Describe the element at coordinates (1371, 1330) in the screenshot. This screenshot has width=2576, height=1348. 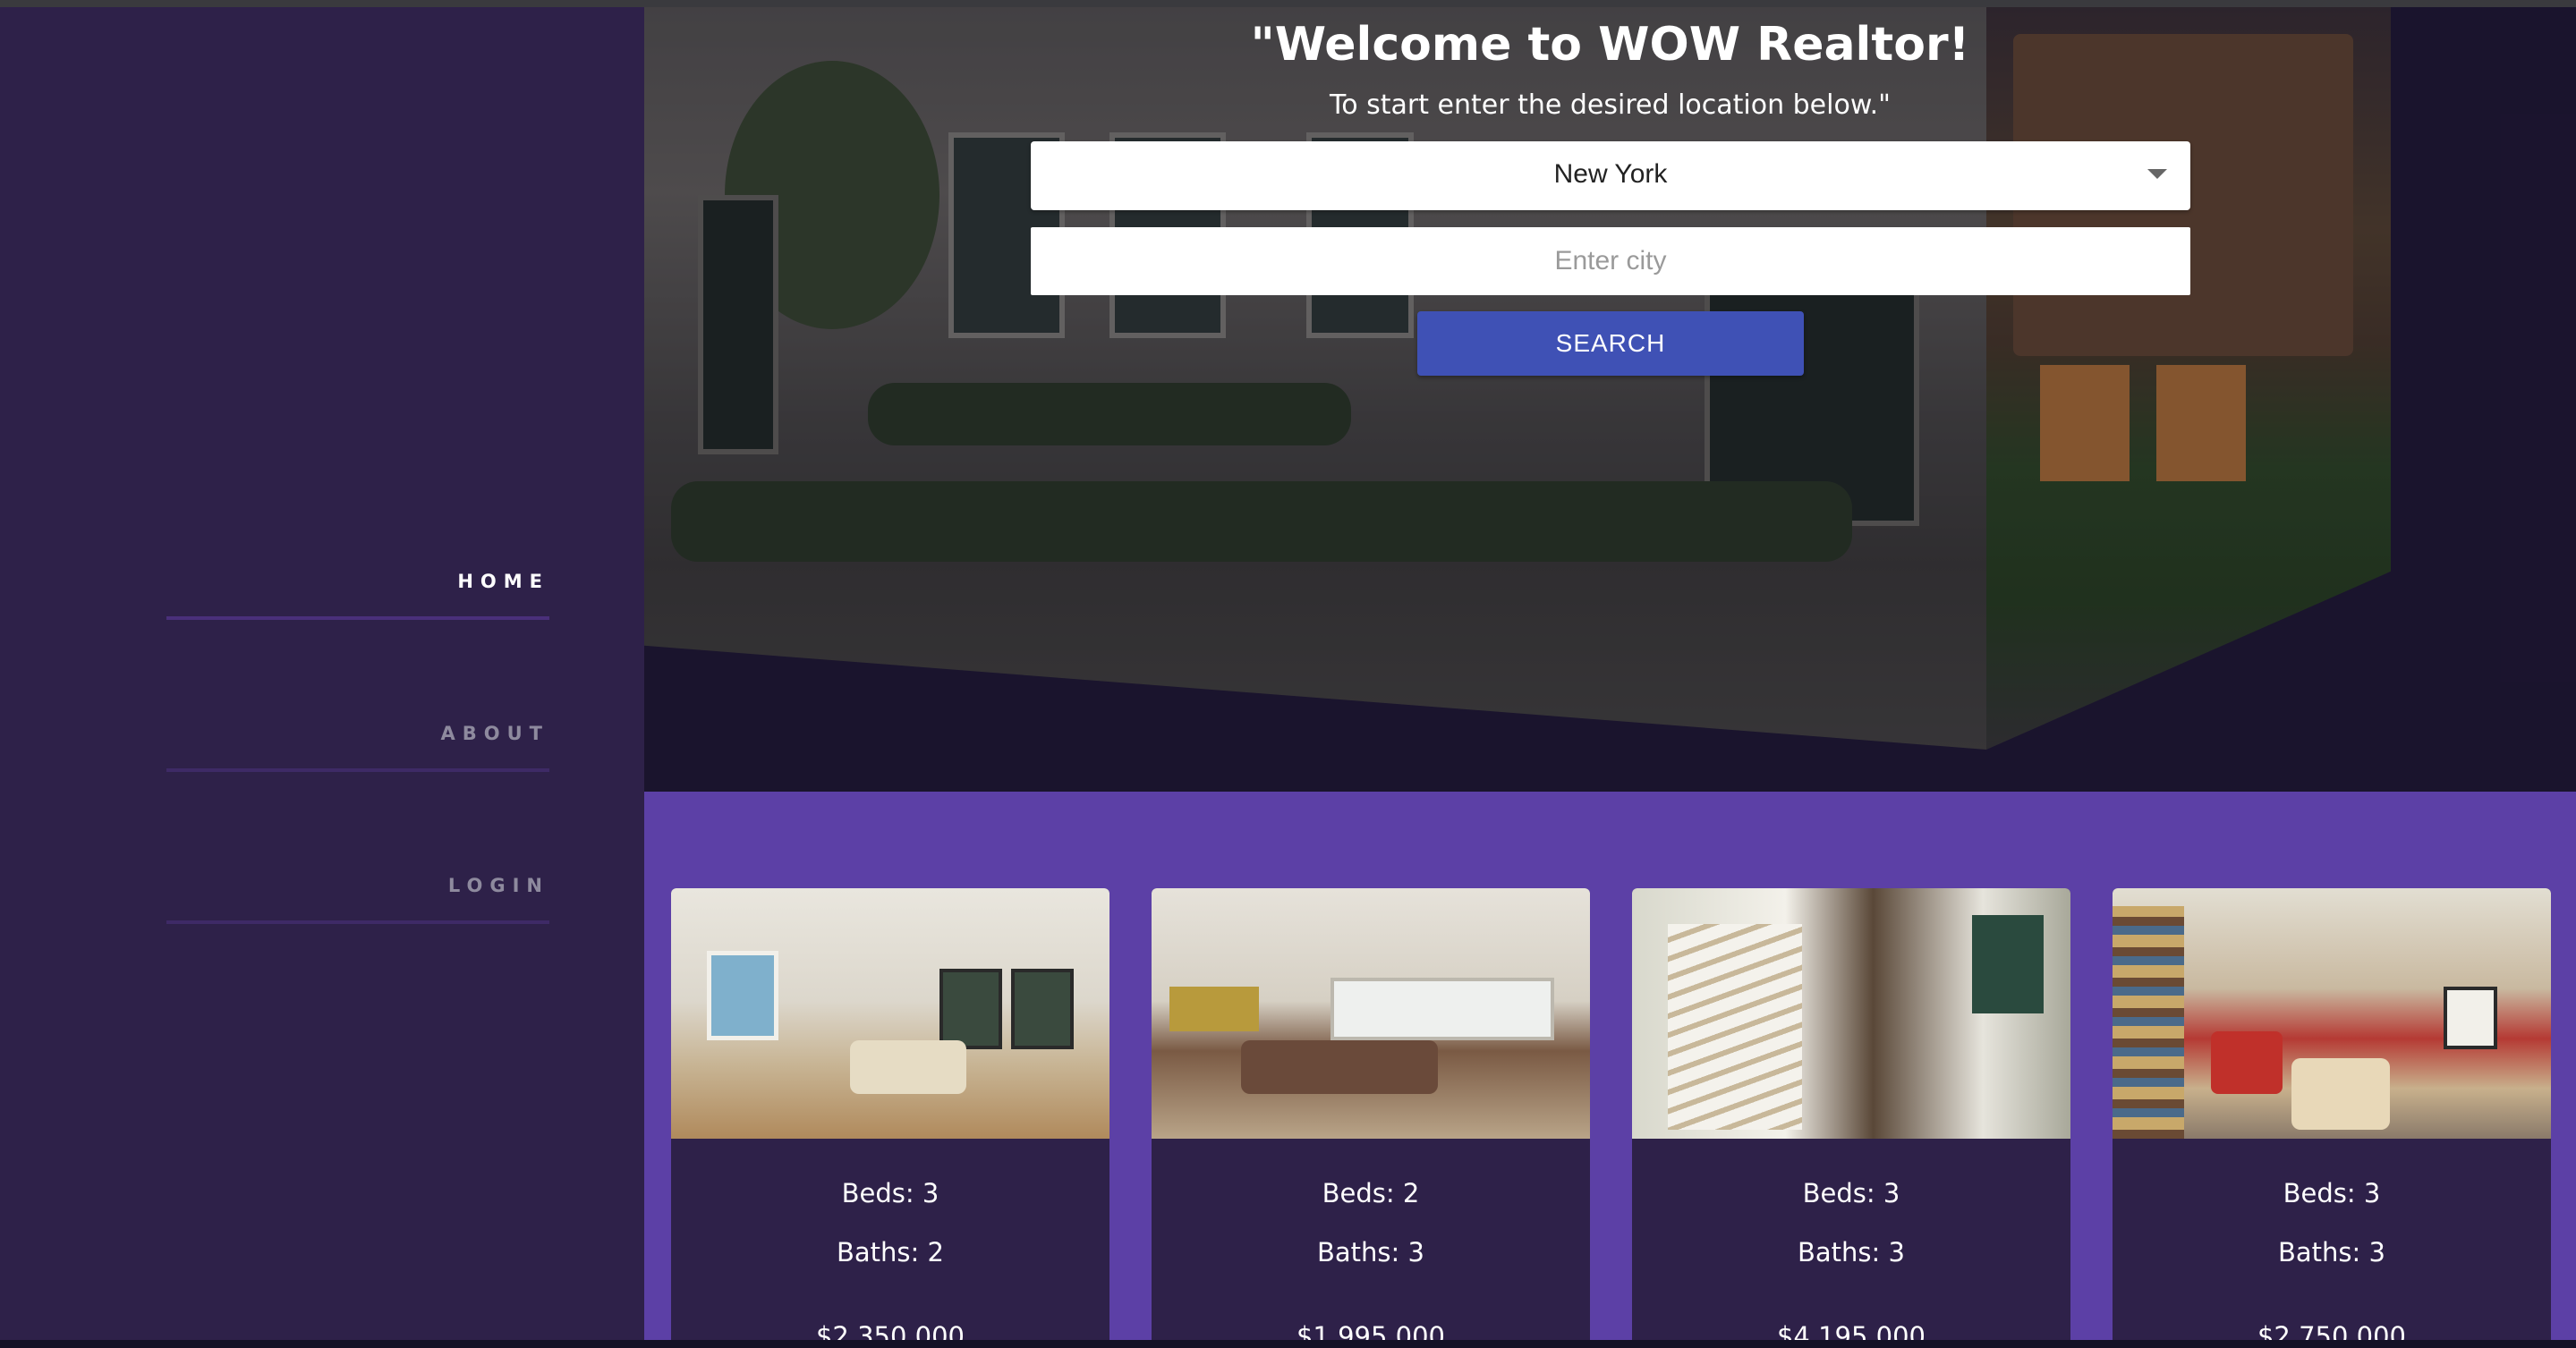
I see `listing-price: $1,995,000` at that location.